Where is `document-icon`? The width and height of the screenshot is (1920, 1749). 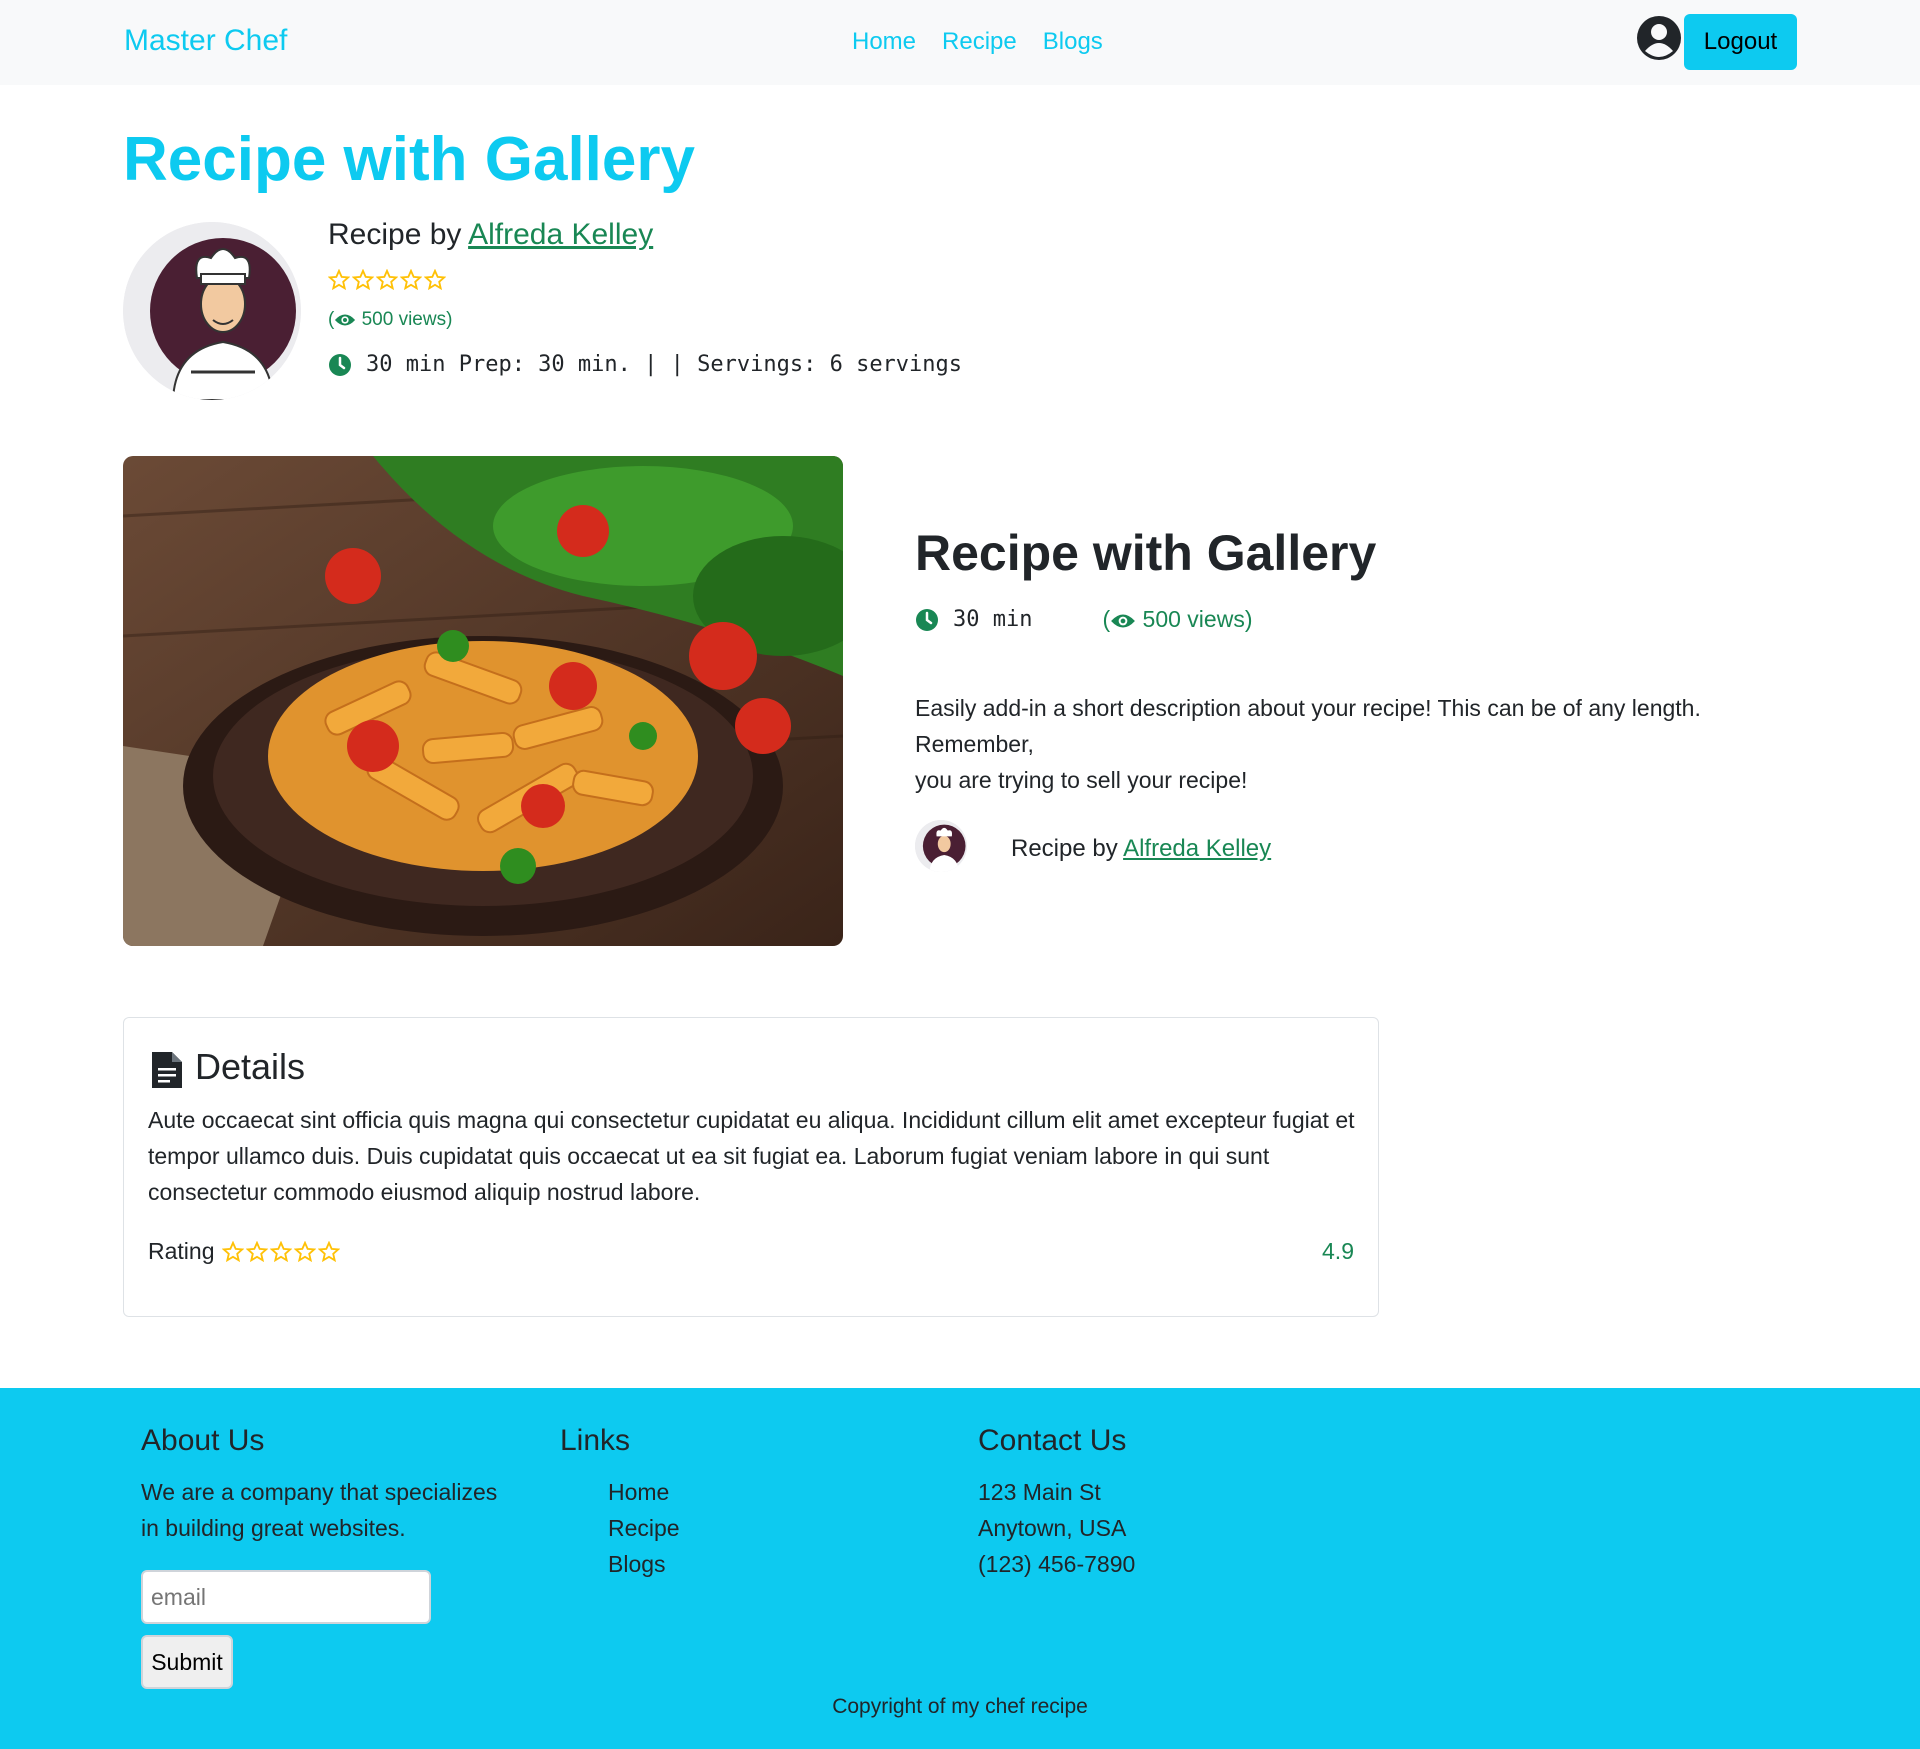
document-icon is located at coordinates (167, 1070).